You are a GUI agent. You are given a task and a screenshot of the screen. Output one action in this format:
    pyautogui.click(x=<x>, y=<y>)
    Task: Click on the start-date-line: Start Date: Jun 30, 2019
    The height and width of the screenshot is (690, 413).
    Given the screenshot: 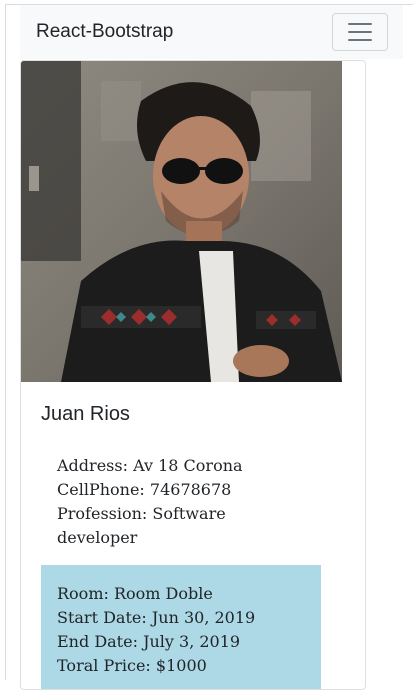 What is the action you would take?
    pyautogui.click(x=189, y=618)
    